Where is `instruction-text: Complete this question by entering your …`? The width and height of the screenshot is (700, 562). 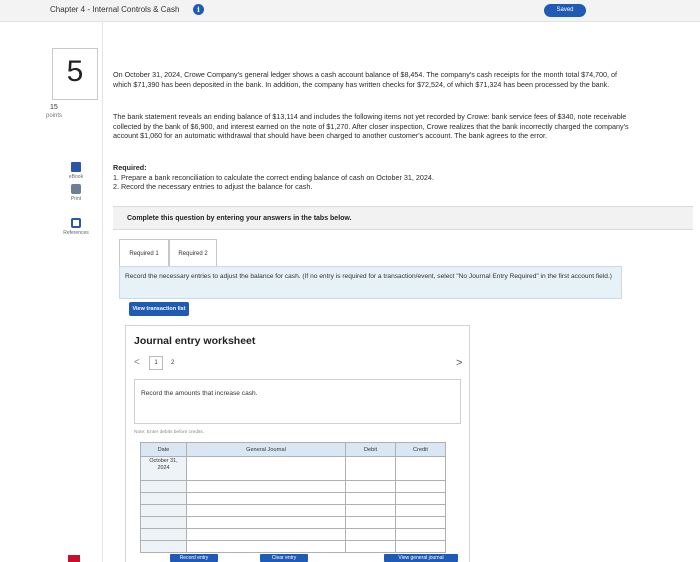
instruction-text: Complete this question by entering your … is located at coordinates (239, 218).